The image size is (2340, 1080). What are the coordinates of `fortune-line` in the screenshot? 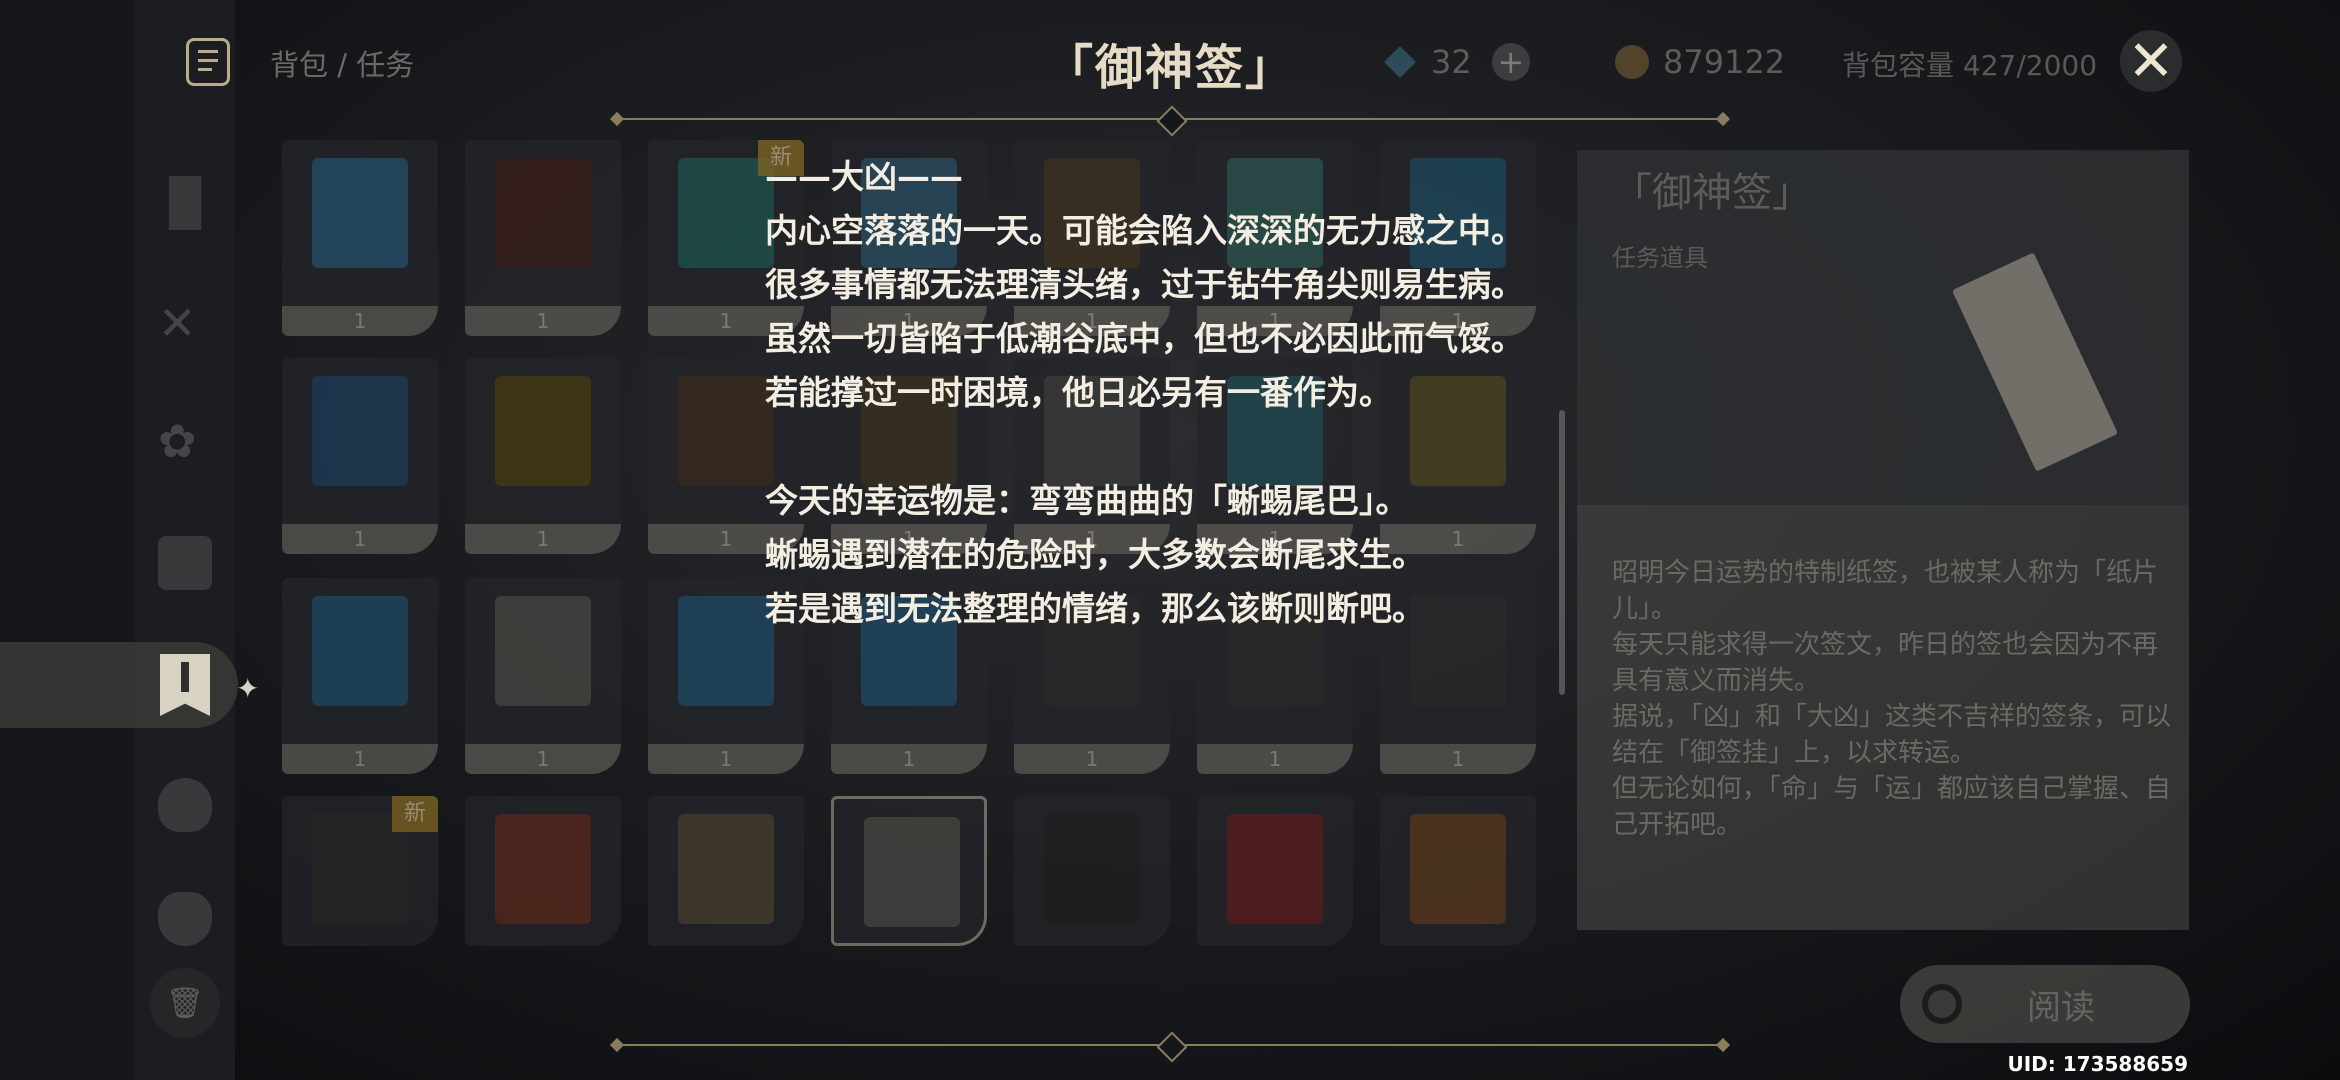 It's located at (1175, 447).